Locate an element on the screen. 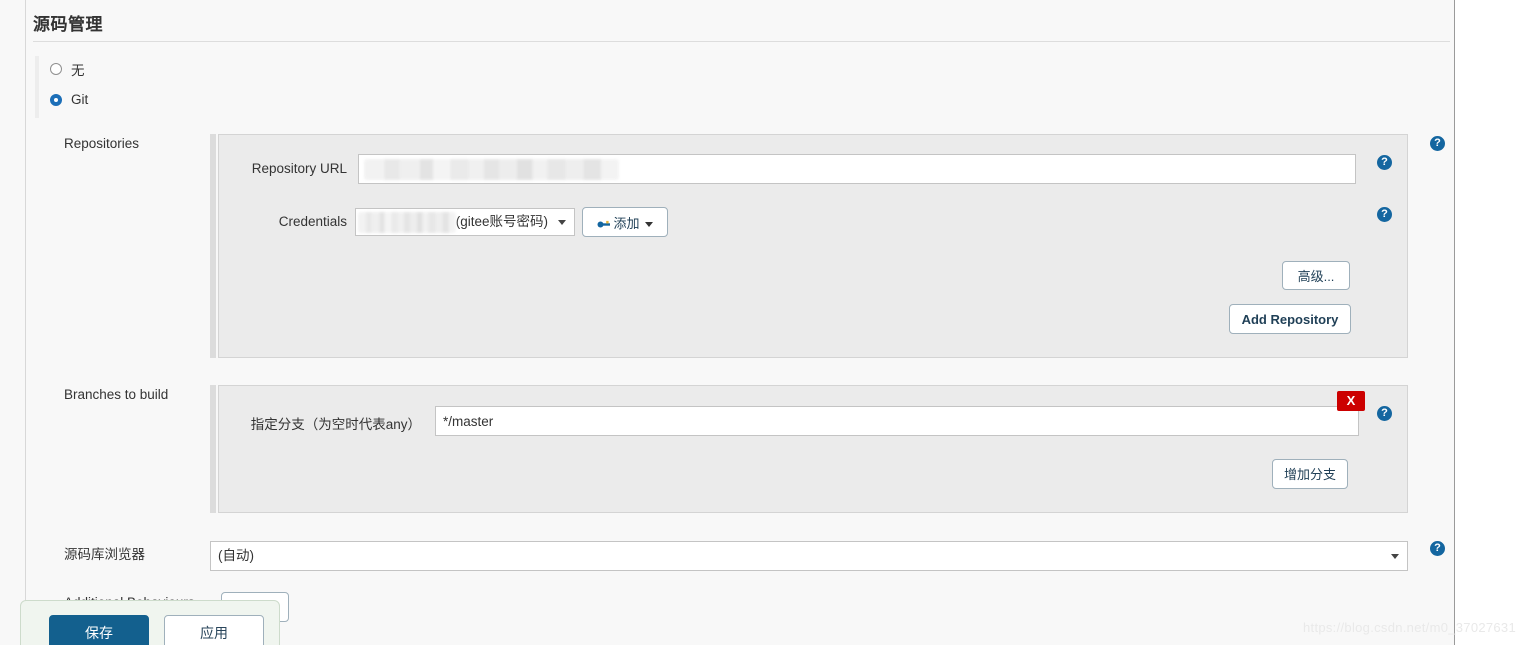 The height and width of the screenshot is (645, 1524). repository-url-label: Repository URL is located at coordinates (299, 168).